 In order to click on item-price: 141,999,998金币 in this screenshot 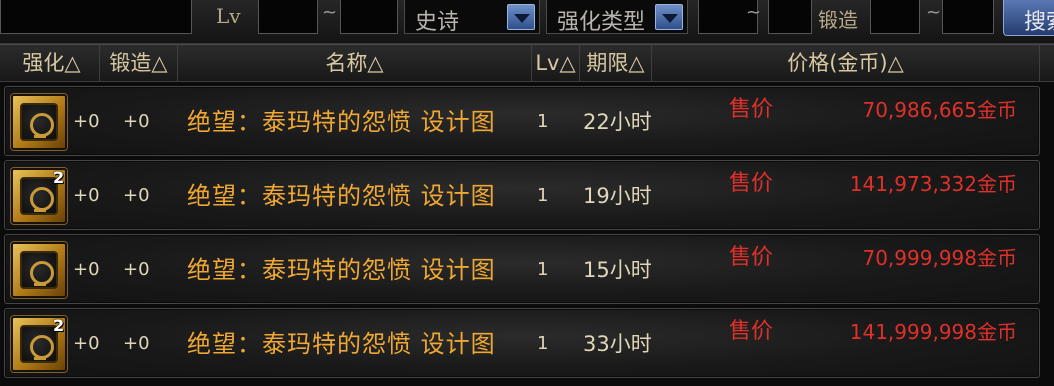, I will do `click(933, 332)`.